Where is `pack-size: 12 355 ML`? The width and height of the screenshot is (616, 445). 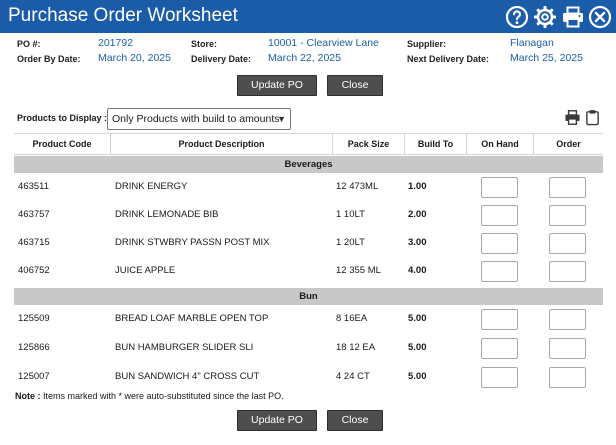
pack-size: 12 355 ML is located at coordinates (358, 270).